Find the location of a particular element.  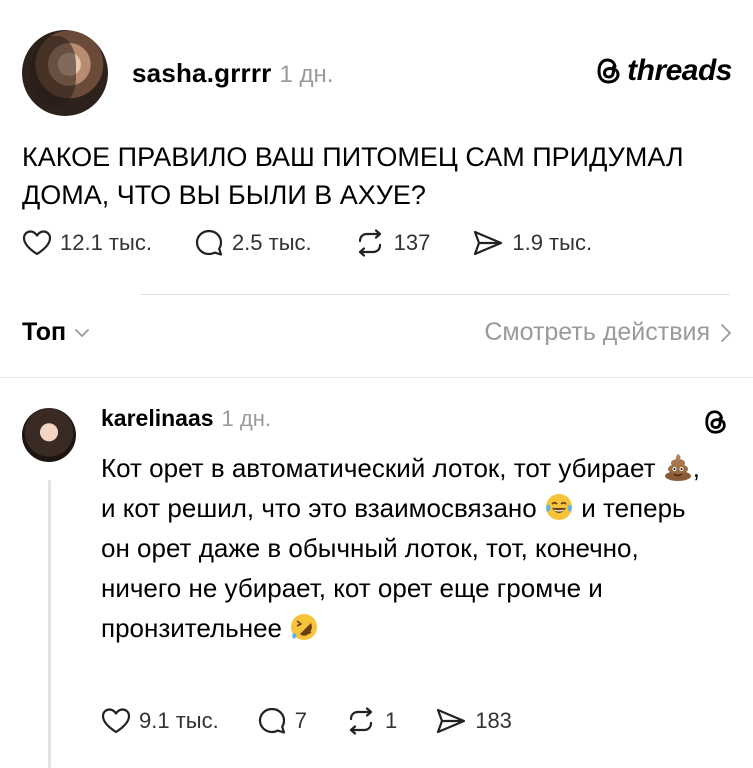

post-action-bar: 12.1 тыс. 2.5 тыс. 137 1.9 тыс. is located at coordinates (328, 243).